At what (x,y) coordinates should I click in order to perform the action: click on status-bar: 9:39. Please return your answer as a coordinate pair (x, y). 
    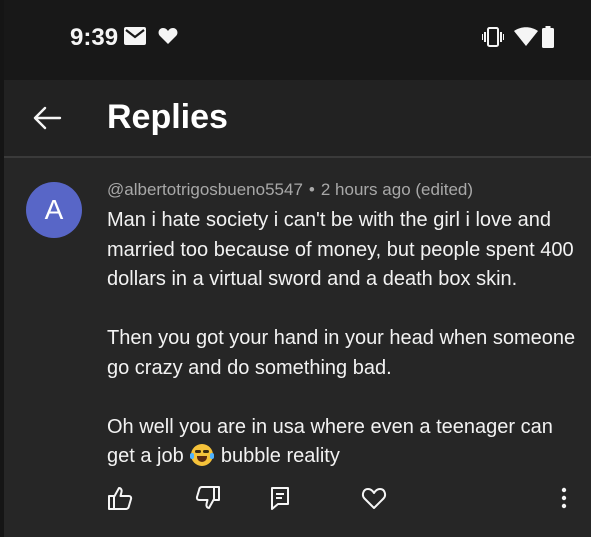
    Looking at the image, I should click on (297, 40).